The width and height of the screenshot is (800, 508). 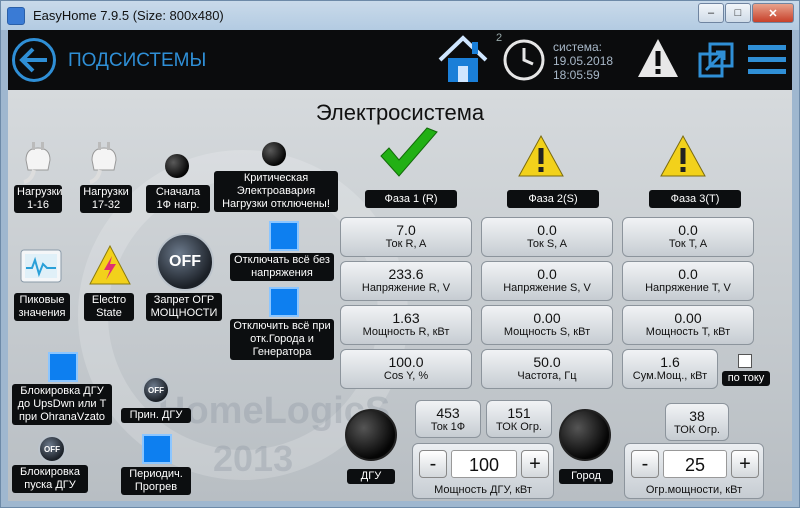 I want to click on phase-1-voltage-tile: 233.6 Напряжение R, V, so click(x=406, y=281).